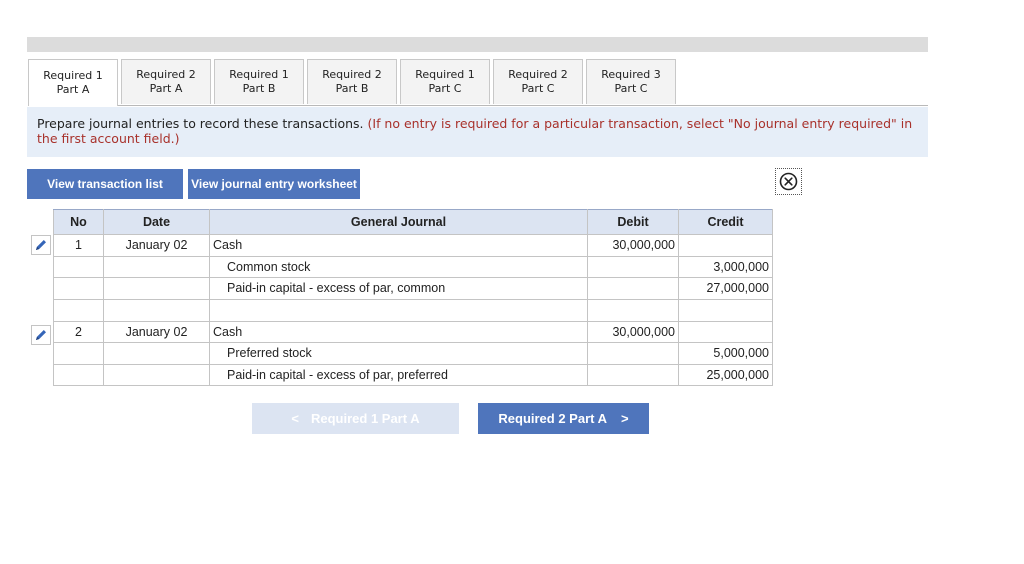 Image resolution: width=1024 pixels, height=564 pixels. I want to click on chevron-left-icon: <, so click(295, 418).